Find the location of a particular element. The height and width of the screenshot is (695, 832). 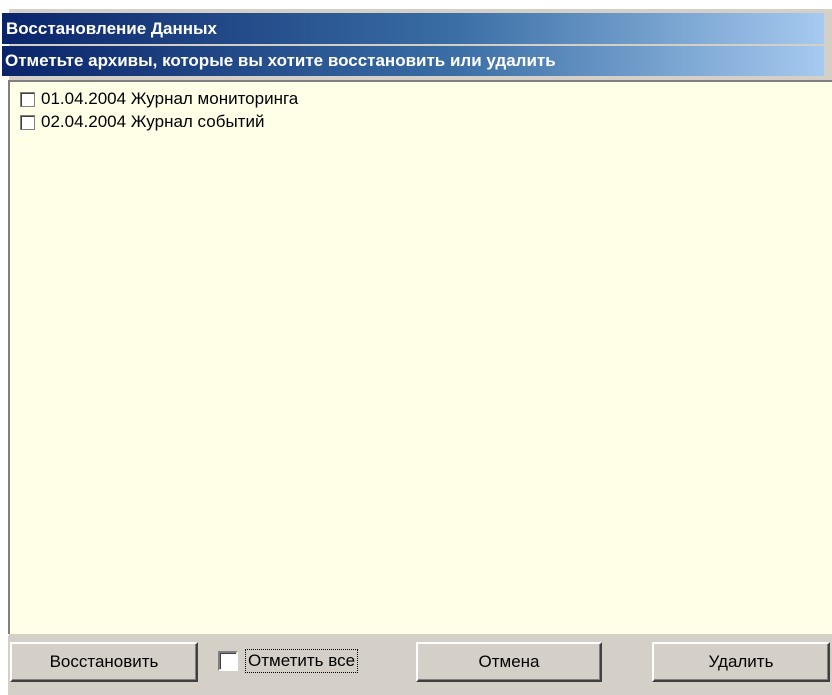

select-all-box is located at coordinates (228, 661).